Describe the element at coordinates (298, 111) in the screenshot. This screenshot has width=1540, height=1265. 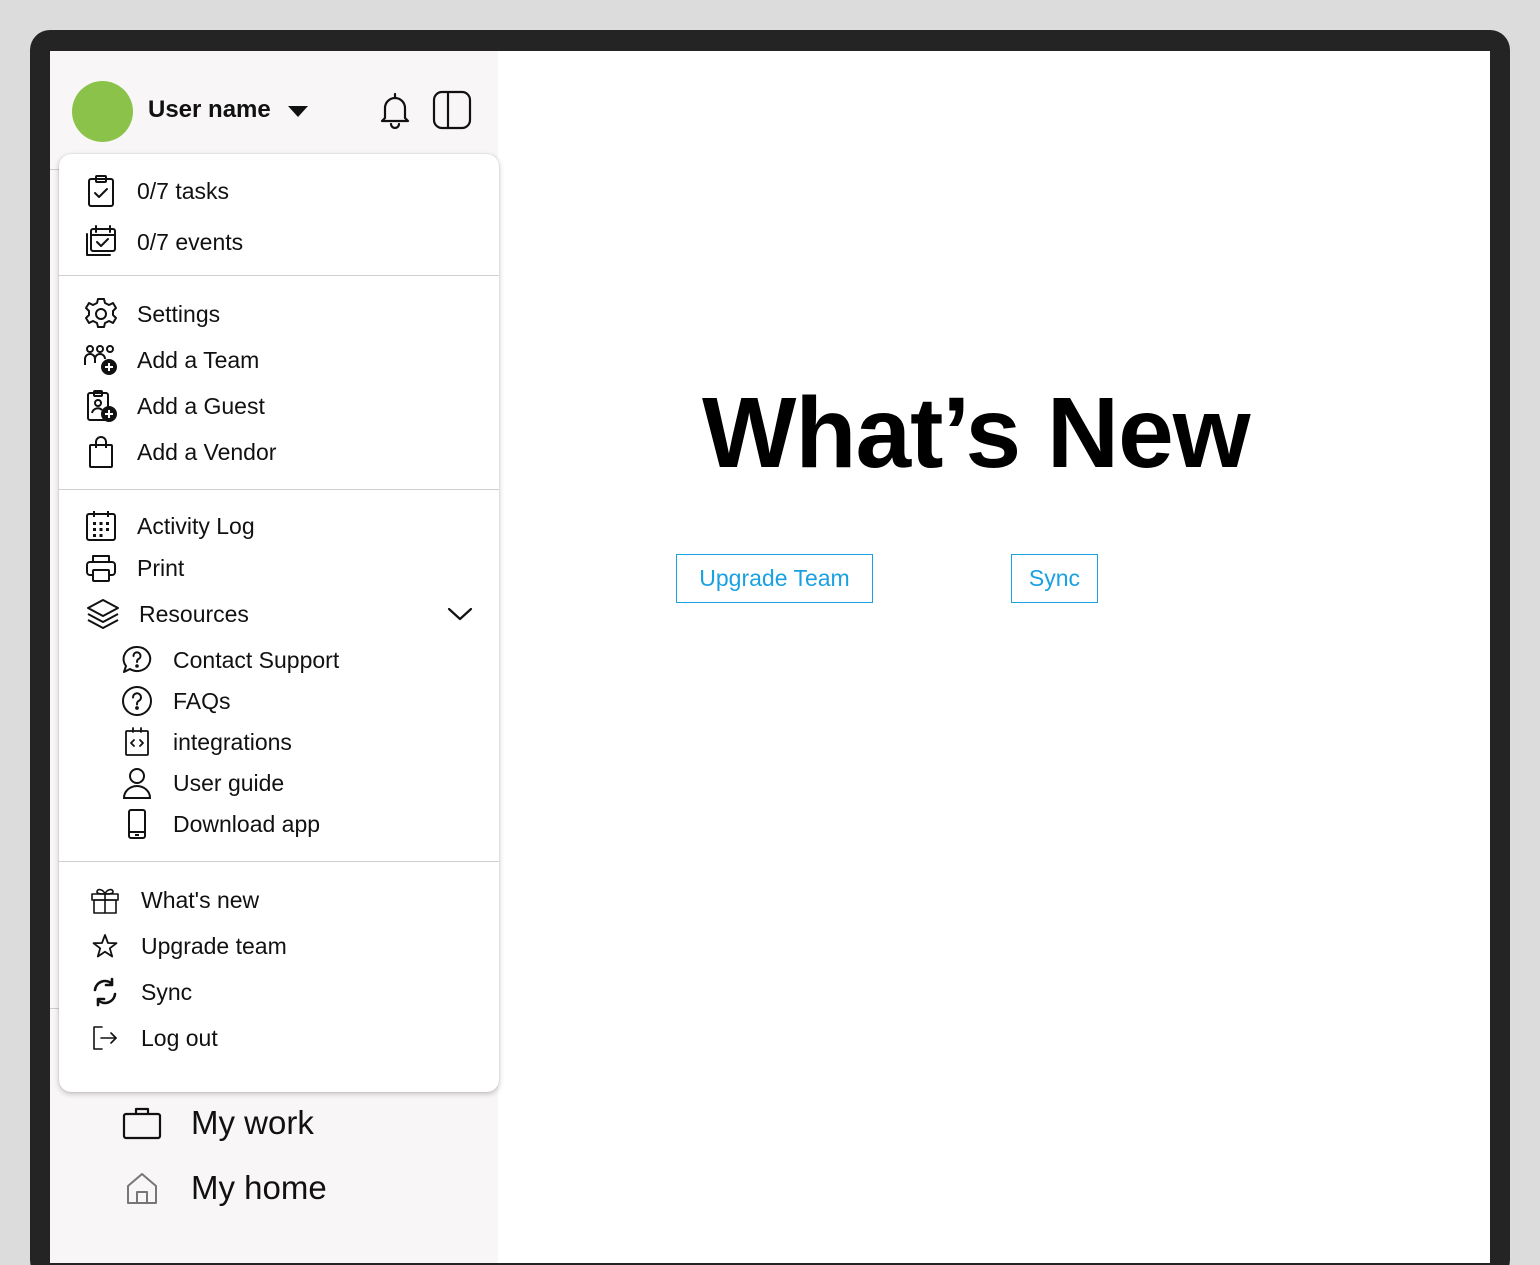
I see `caret-down-icon` at that location.